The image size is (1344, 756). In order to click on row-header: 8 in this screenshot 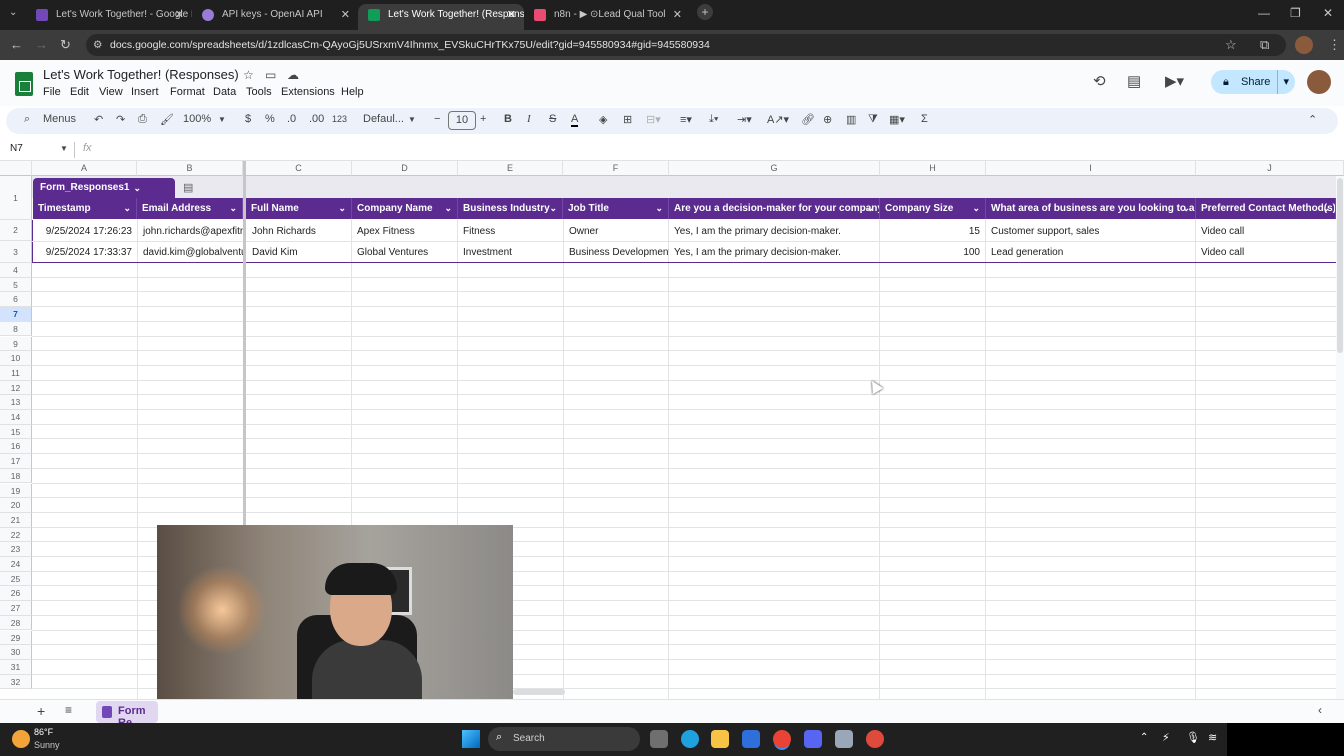, I will do `click(16, 329)`.